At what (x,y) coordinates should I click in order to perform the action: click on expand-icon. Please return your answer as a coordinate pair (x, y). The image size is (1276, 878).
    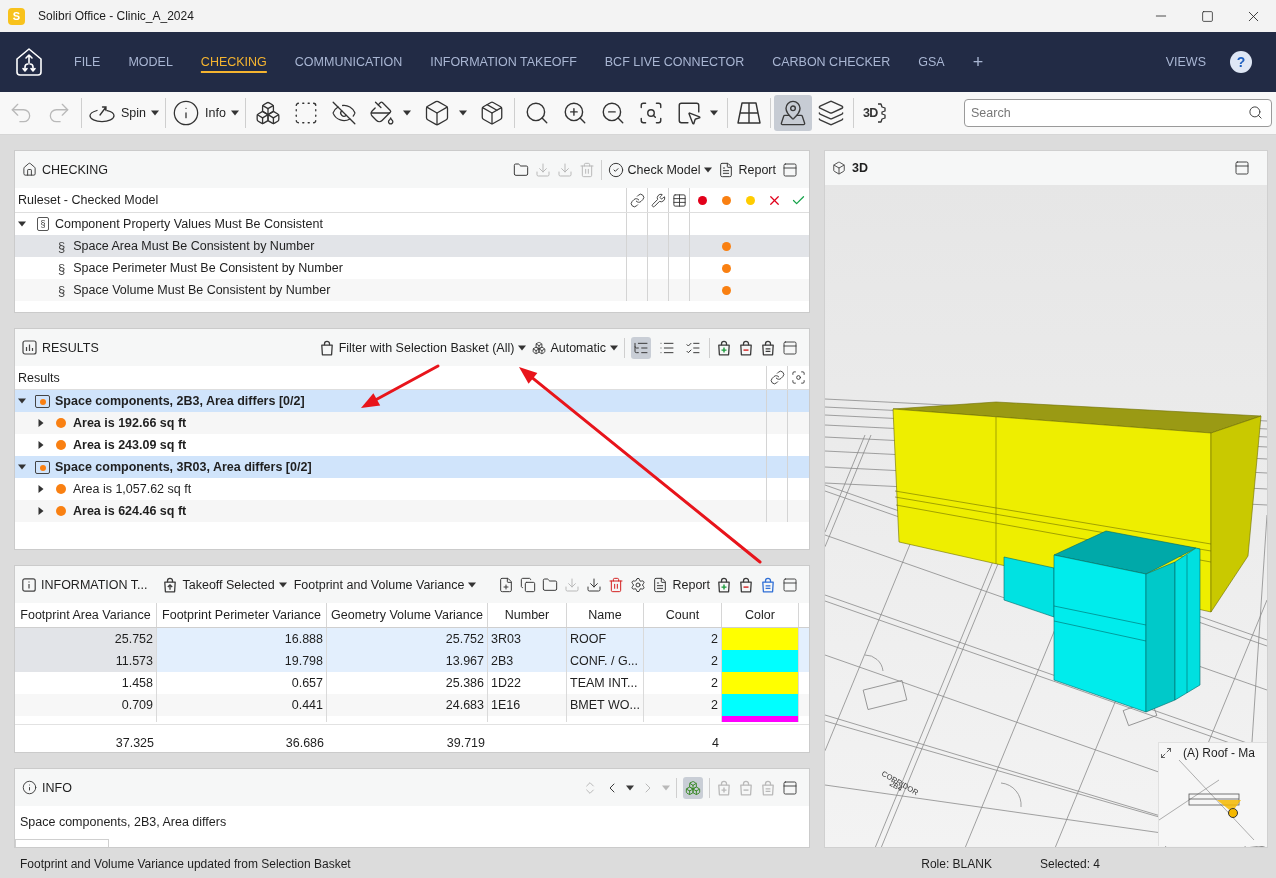
    Looking at the image, I should click on (1166, 753).